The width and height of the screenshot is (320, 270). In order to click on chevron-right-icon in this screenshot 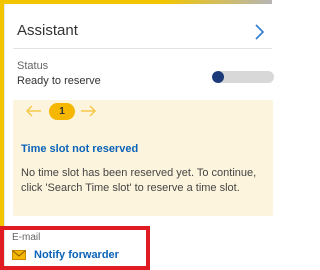, I will do `click(259, 32)`.